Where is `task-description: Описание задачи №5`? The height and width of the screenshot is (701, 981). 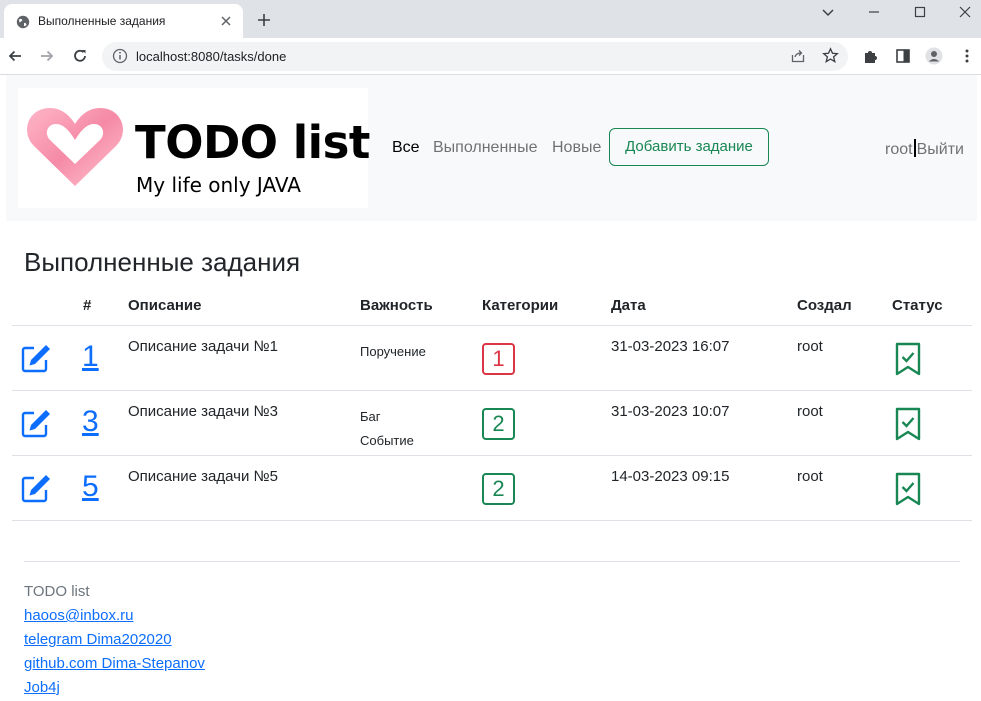
task-description: Описание задачи №5 is located at coordinates (203, 476).